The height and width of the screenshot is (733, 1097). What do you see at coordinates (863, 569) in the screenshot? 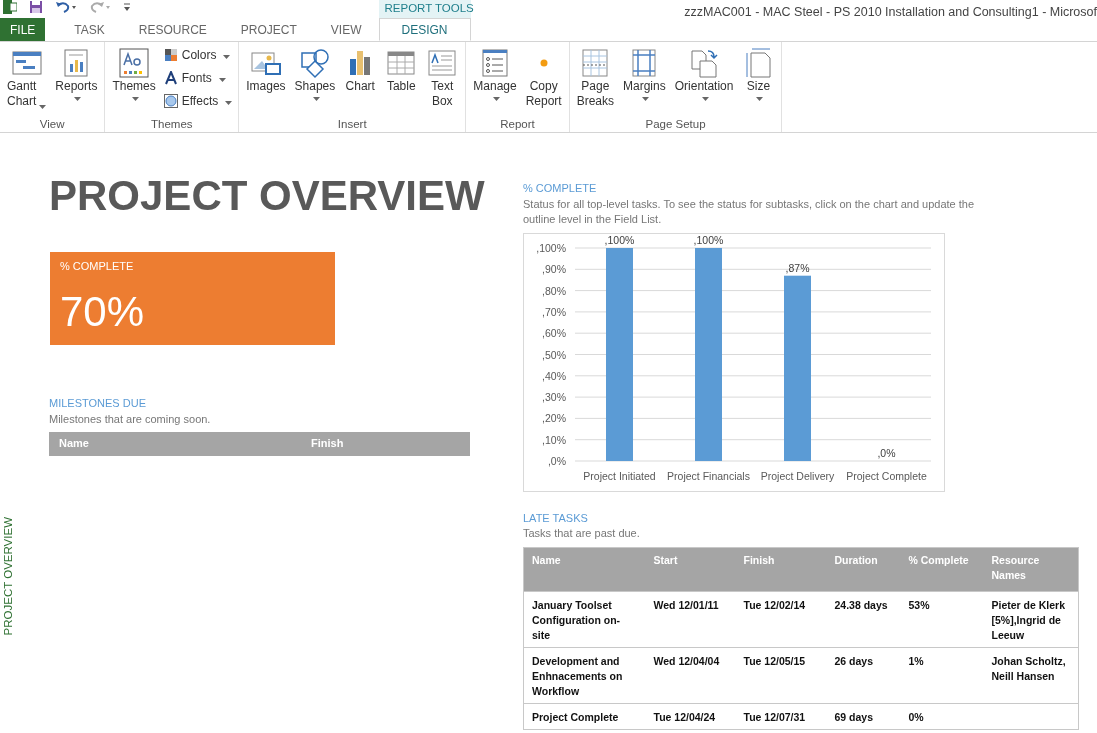
I see `column-header: Duration` at bounding box center [863, 569].